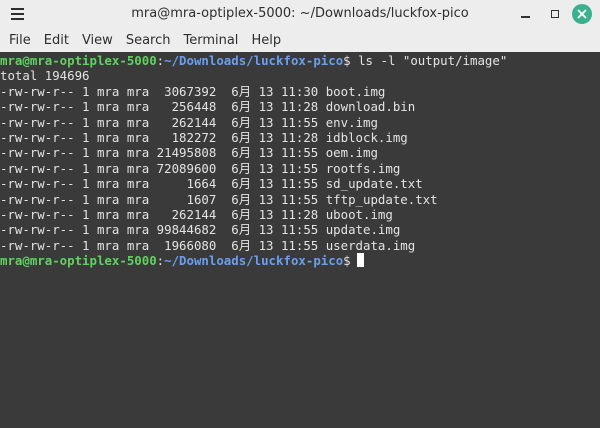 The width and height of the screenshot is (600, 428). What do you see at coordinates (360, 260) in the screenshot?
I see `text-cursor` at bounding box center [360, 260].